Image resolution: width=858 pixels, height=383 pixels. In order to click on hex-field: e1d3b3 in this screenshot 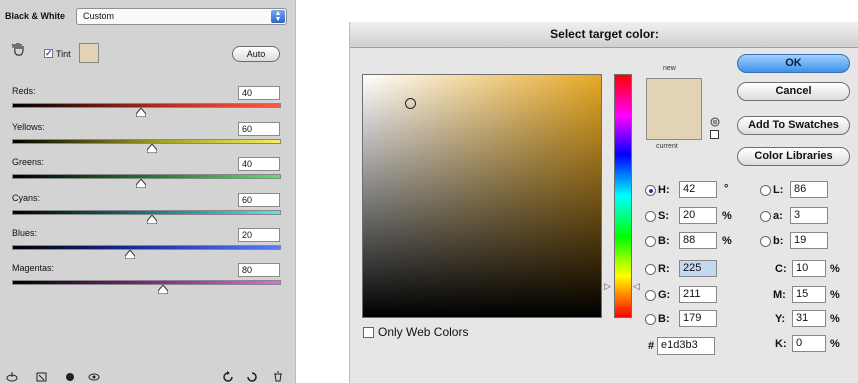, I will do `click(686, 346)`.